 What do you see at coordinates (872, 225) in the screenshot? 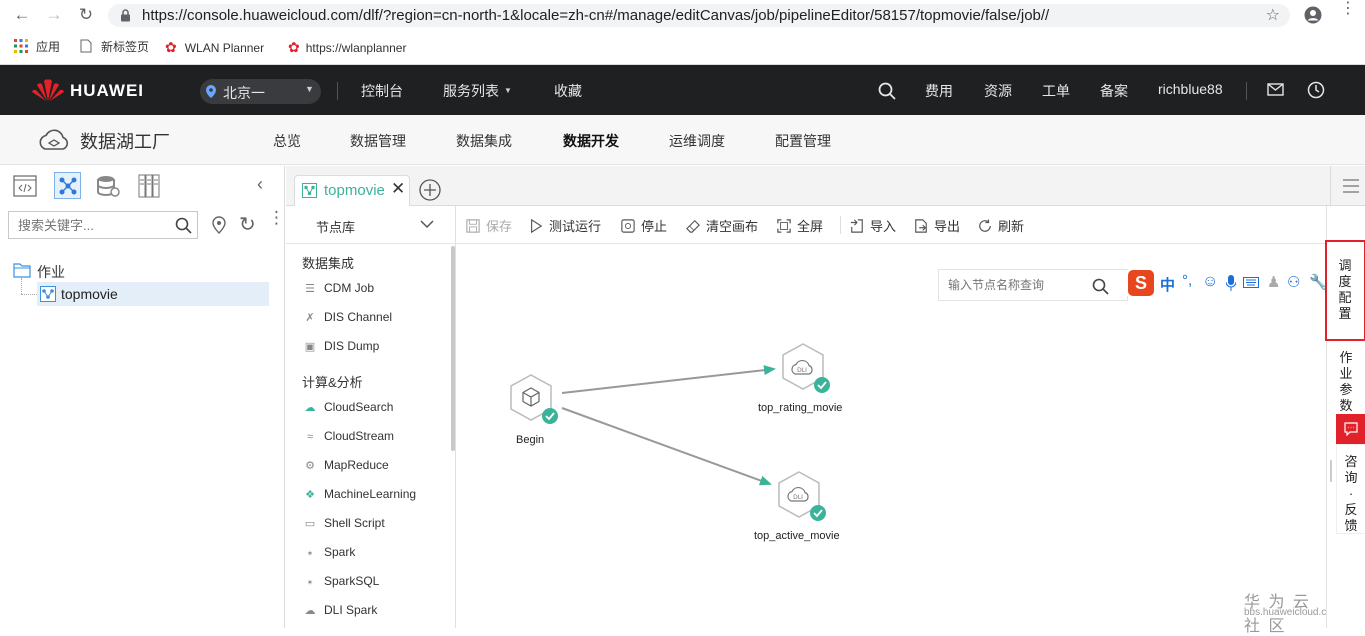
I see `import-button: 导入` at bounding box center [872, 225].